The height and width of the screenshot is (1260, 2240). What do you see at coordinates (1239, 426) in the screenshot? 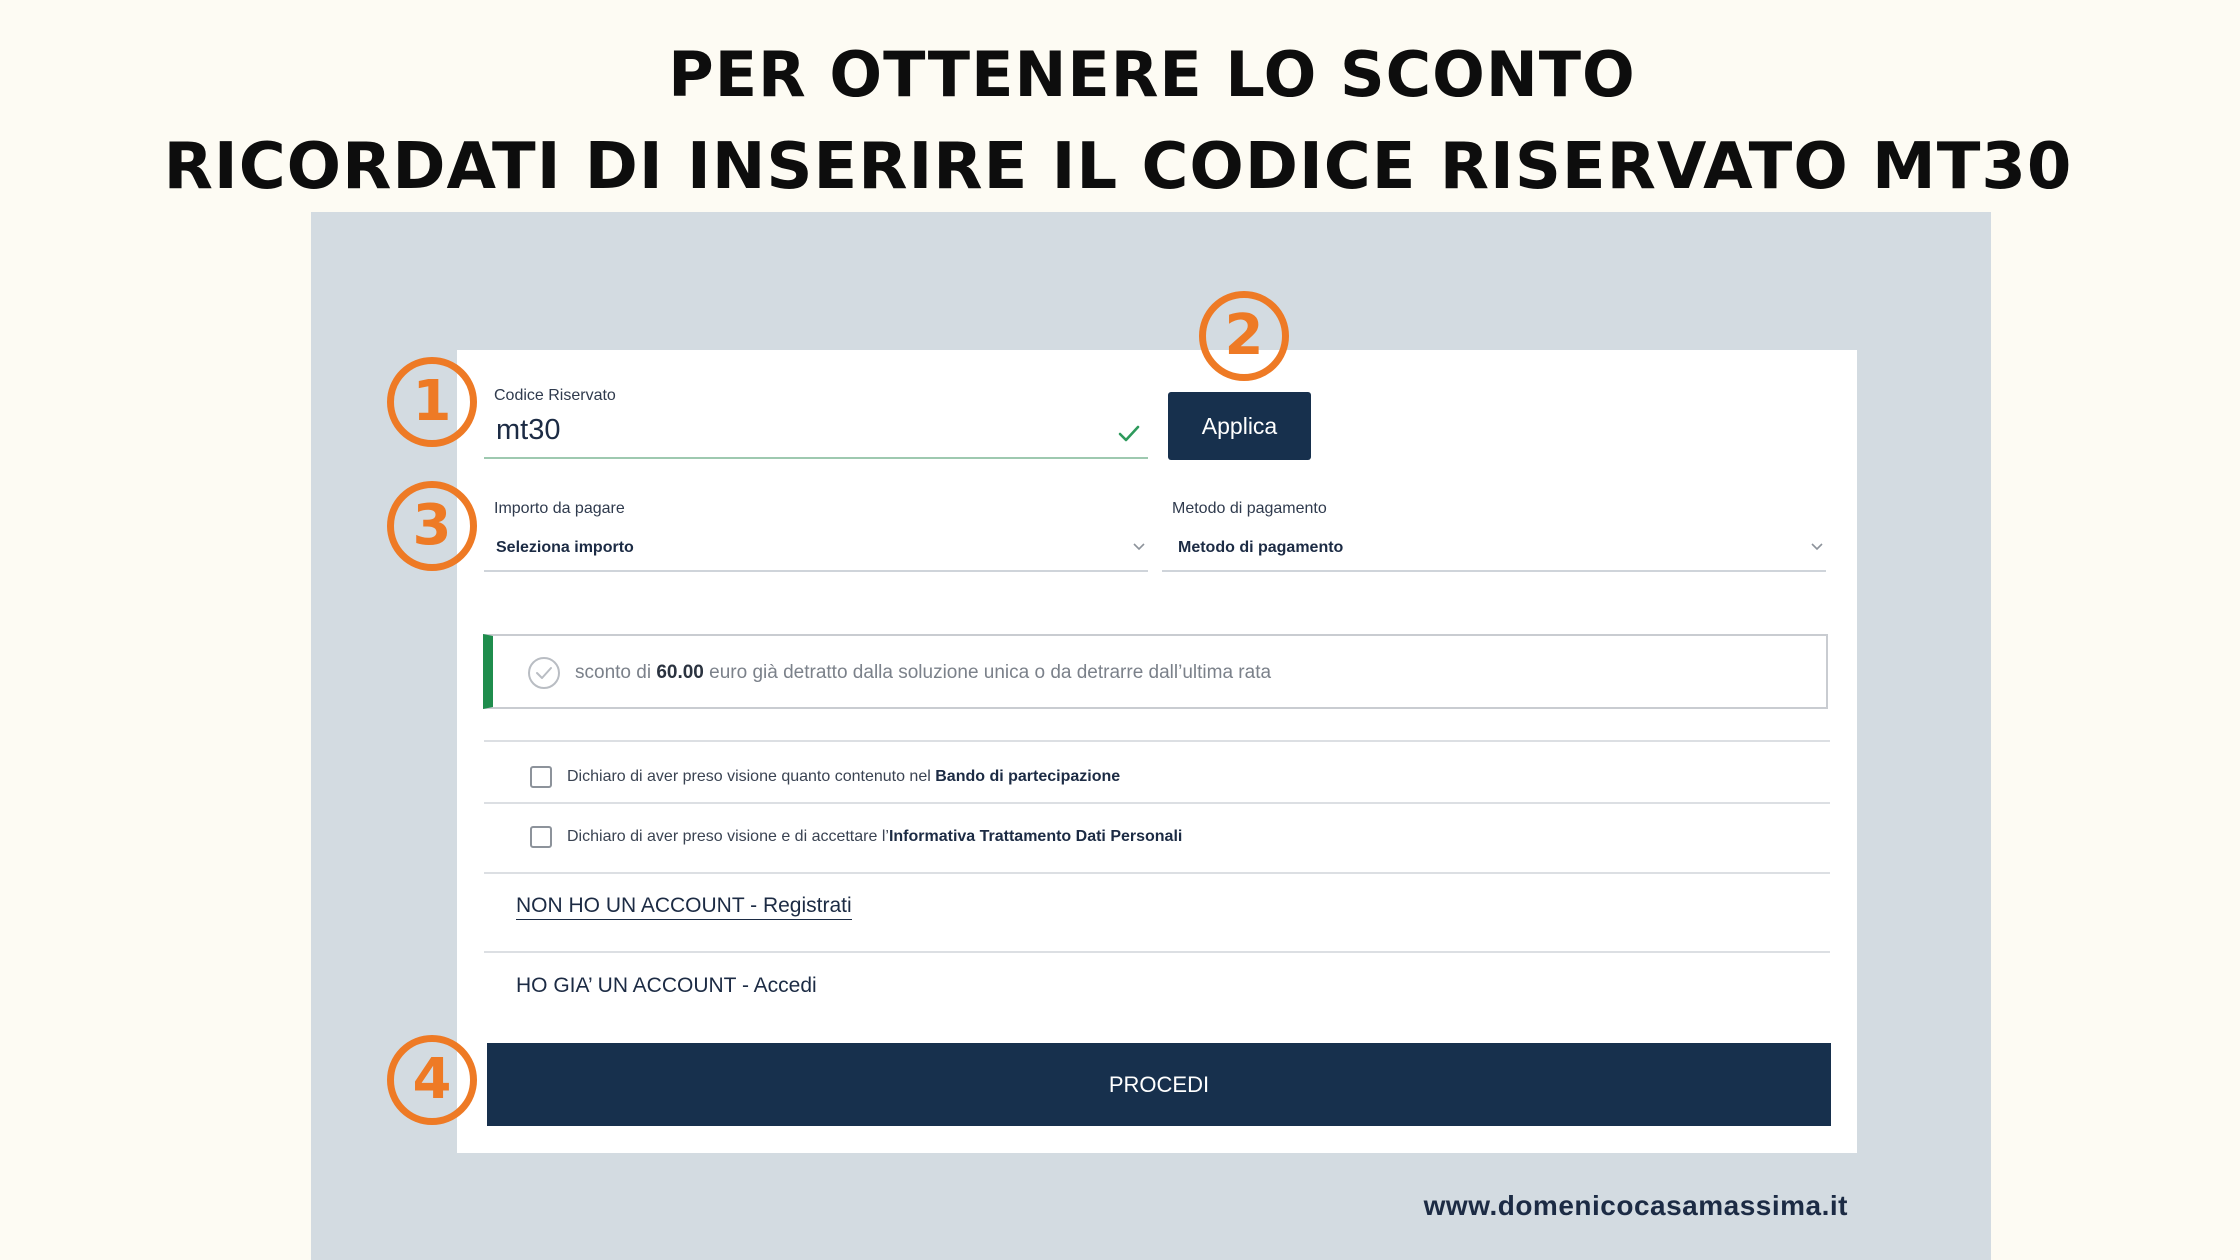
I see `apply-button: Applica` at bounding box center [1239, 426].